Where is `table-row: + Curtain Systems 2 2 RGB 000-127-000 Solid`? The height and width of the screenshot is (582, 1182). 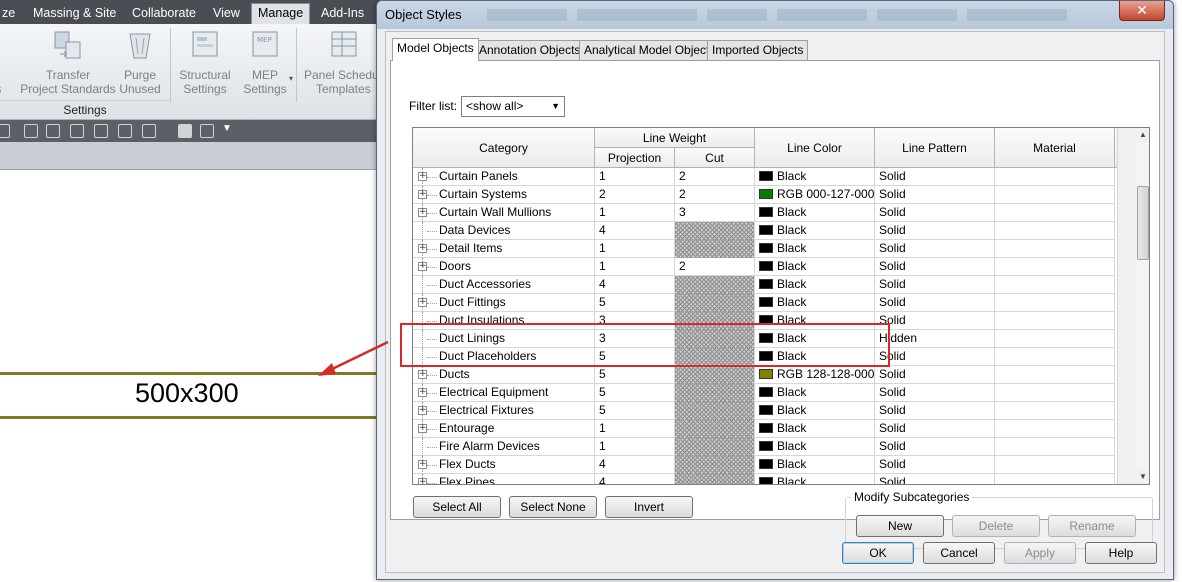 table-row: + Curtain Systems 2 2 RGB 000-127-000 Solid is located at coordinates (764, 195).